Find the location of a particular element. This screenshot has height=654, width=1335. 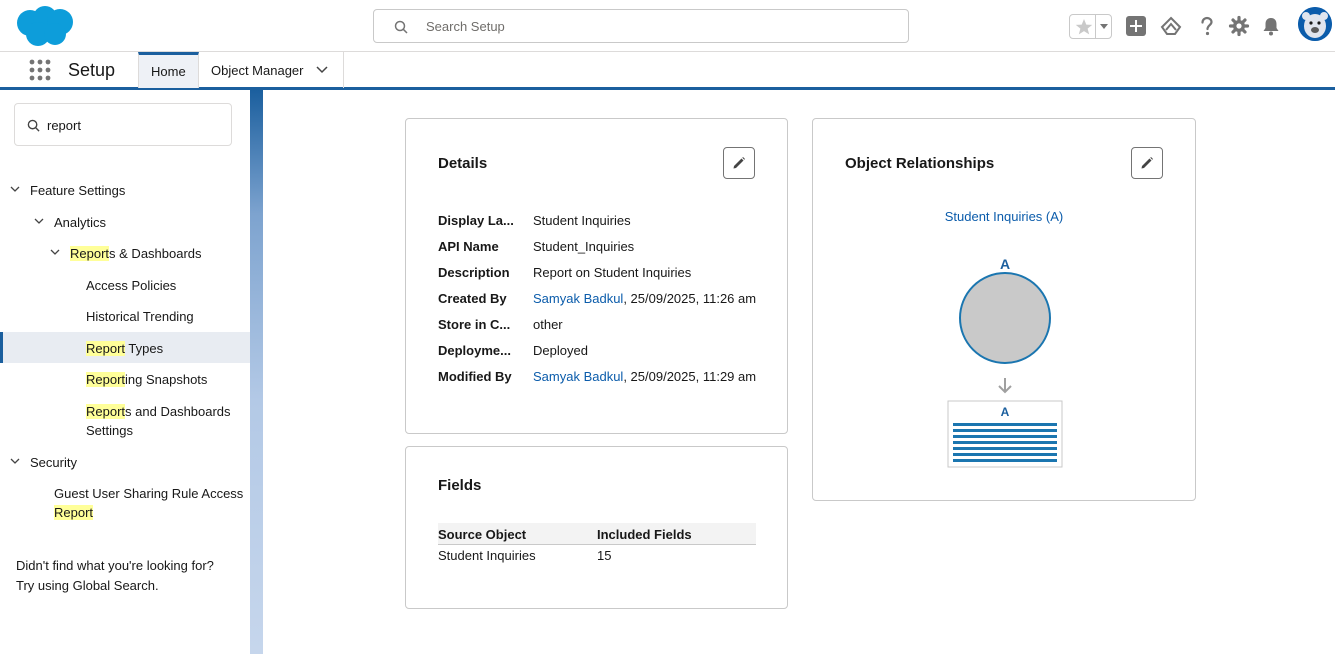

details-edit-button is located at coordinates (739, 163).